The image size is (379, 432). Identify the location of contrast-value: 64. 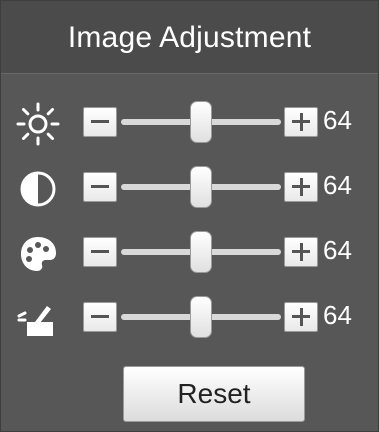
(337, 185).